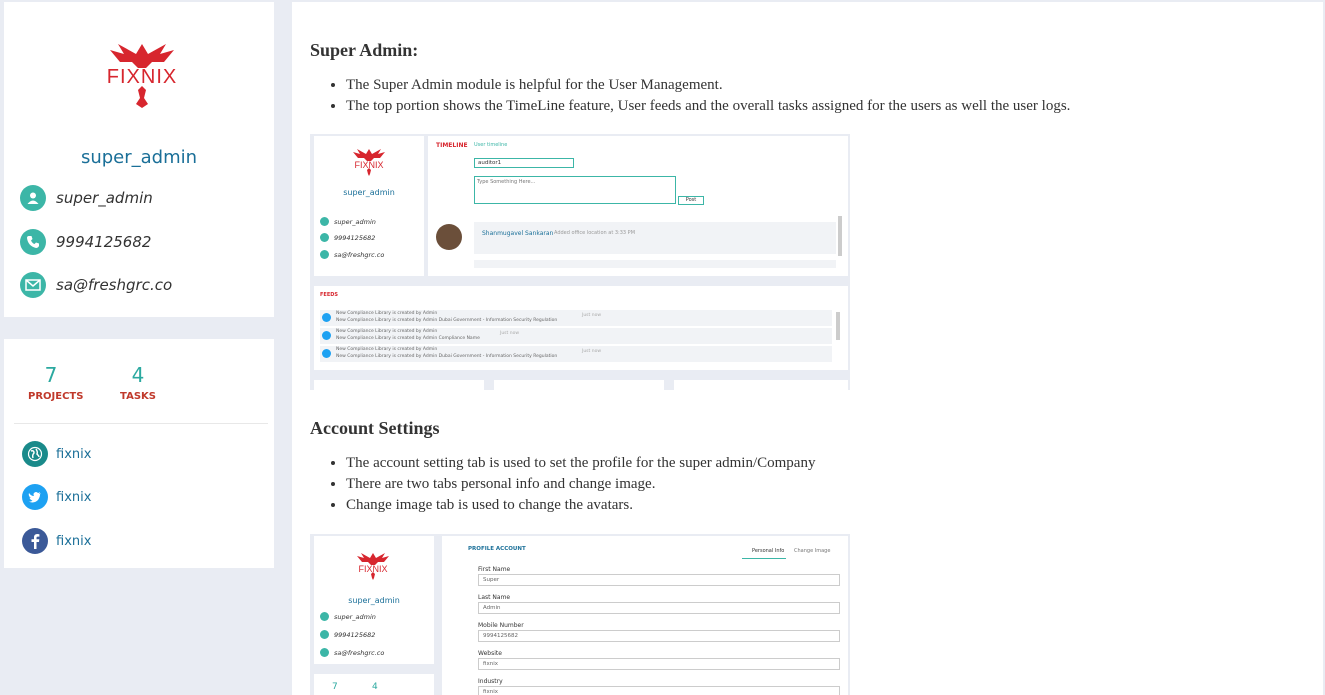 Image resolution: width=1325 pixels, height=695 pixels. I want to click on facebook-icon, so click(35, 541).